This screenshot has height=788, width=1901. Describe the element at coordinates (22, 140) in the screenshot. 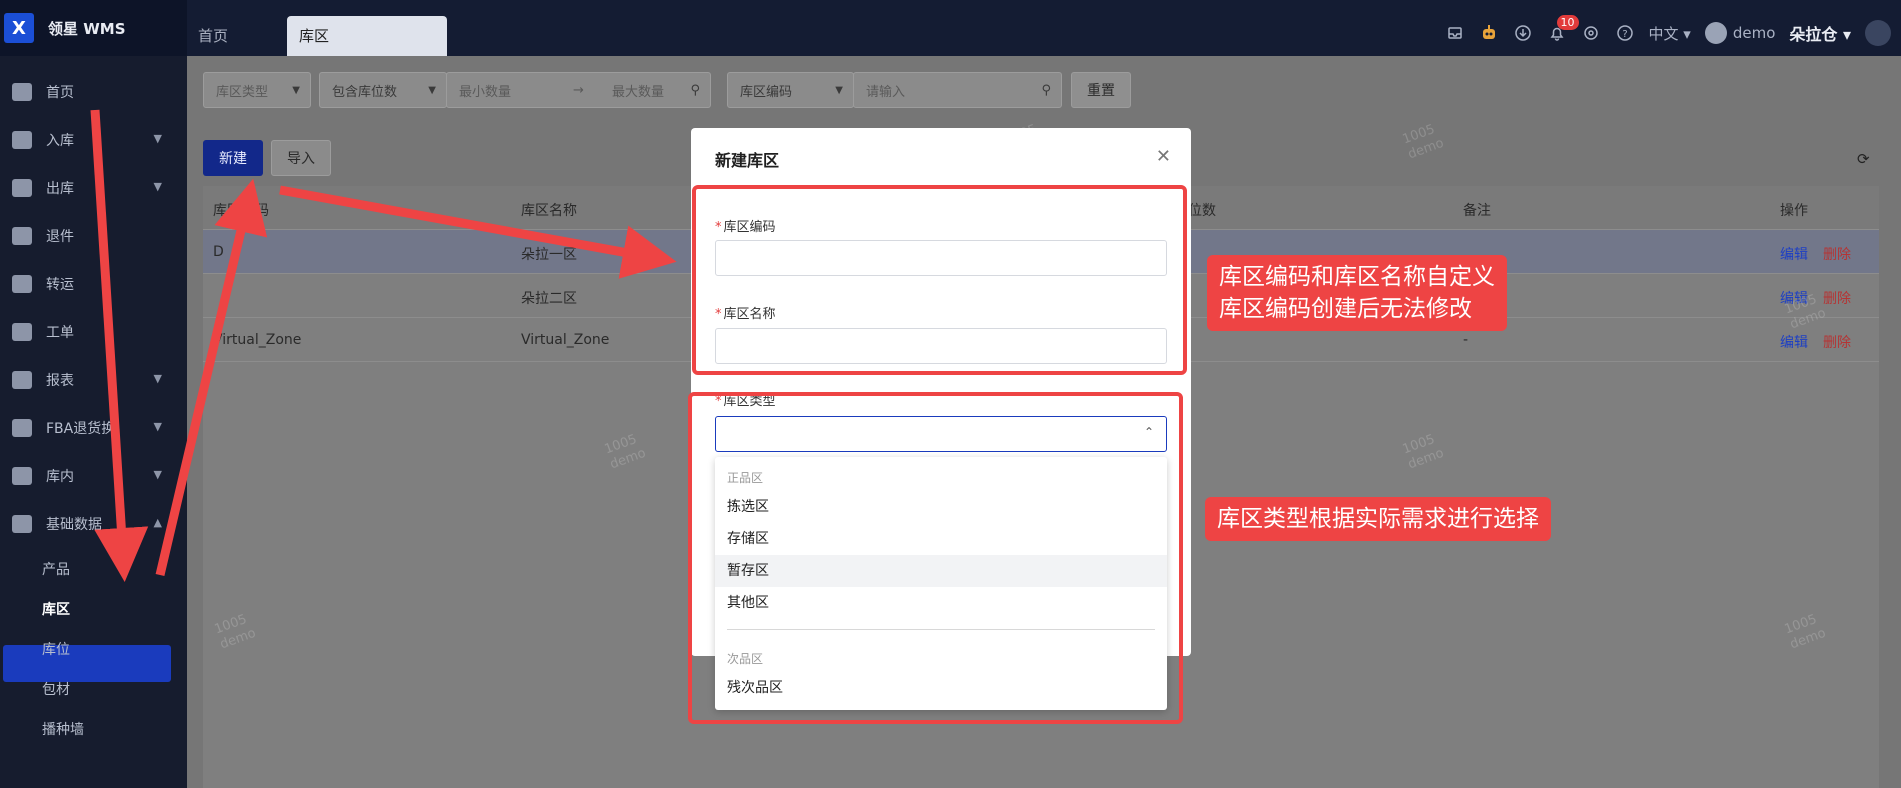

I see `inbound-icon` at that location.